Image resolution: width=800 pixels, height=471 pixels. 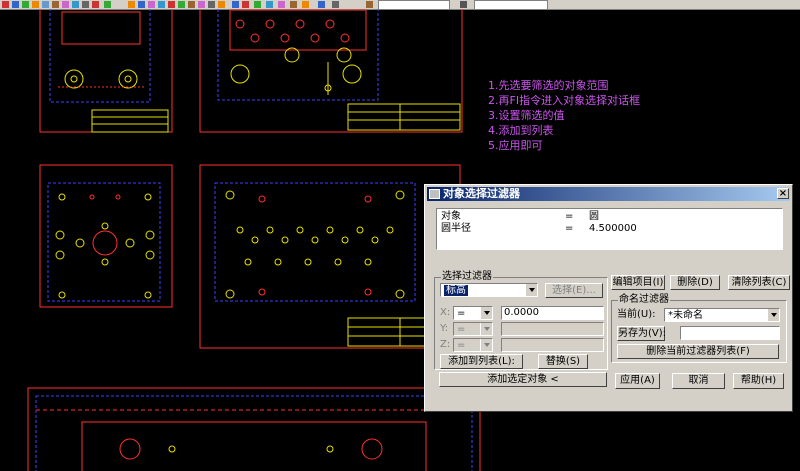 I want to click on clear-list-button: 清除列表(C), so click(x=759, y=282).